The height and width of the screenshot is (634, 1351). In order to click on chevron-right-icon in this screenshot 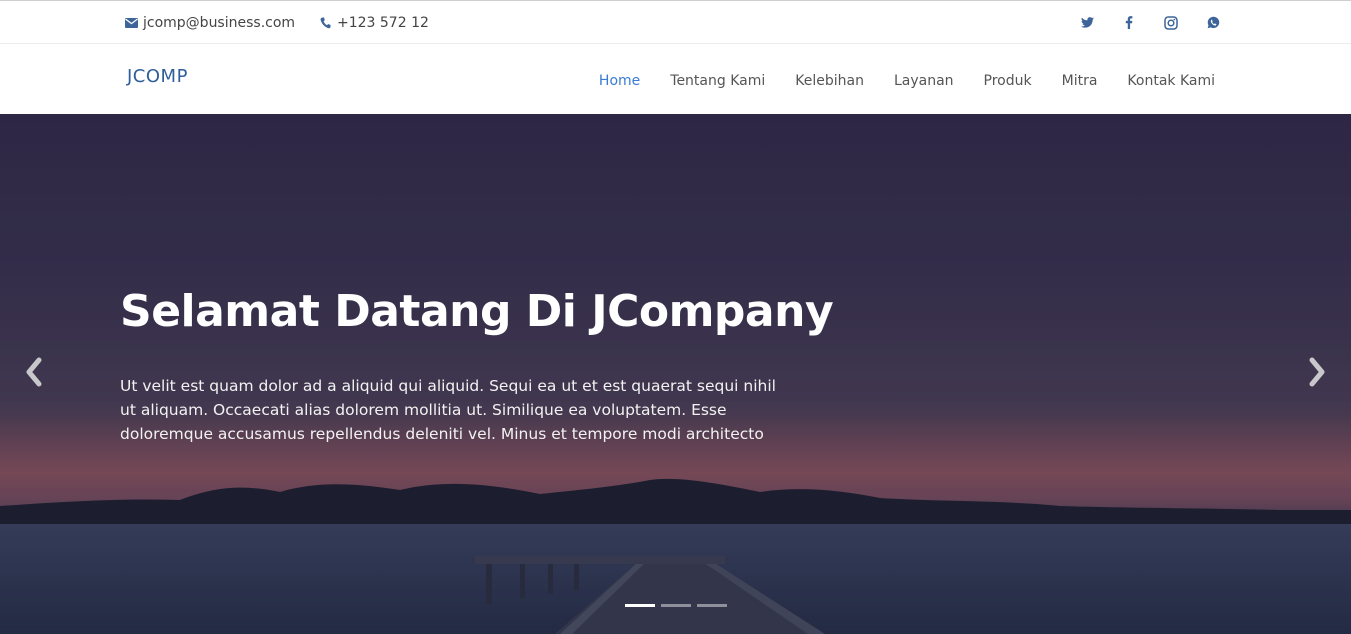, I will do `click(1317, 374)`.